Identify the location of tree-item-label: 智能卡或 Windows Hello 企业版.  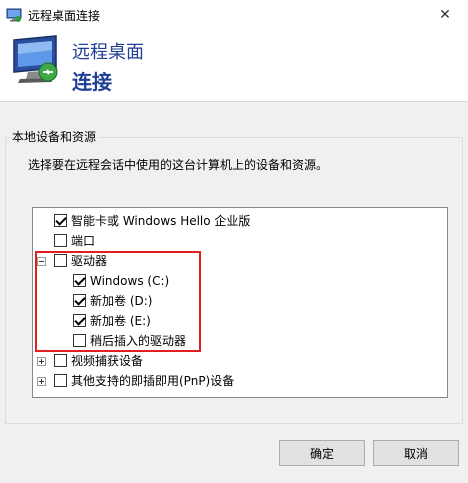
(161, 221).